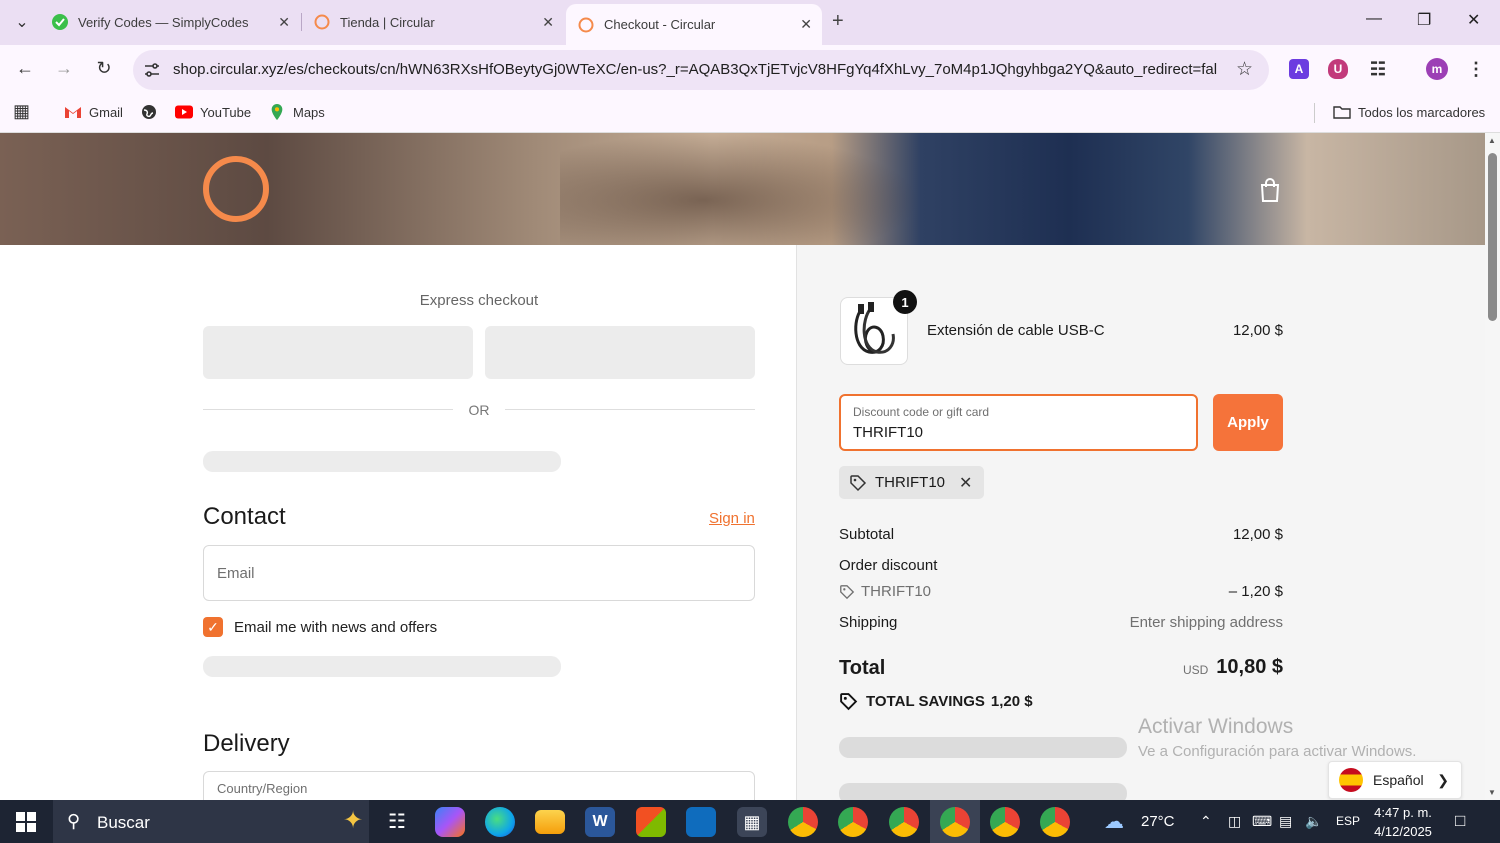 Image resolution: width=1500 pixels, height=843 pixels. What do you see at coordinates (1270, 190) in the screenshot?
I see `shopping-bag-icon` at bounding box center [1270, 190].